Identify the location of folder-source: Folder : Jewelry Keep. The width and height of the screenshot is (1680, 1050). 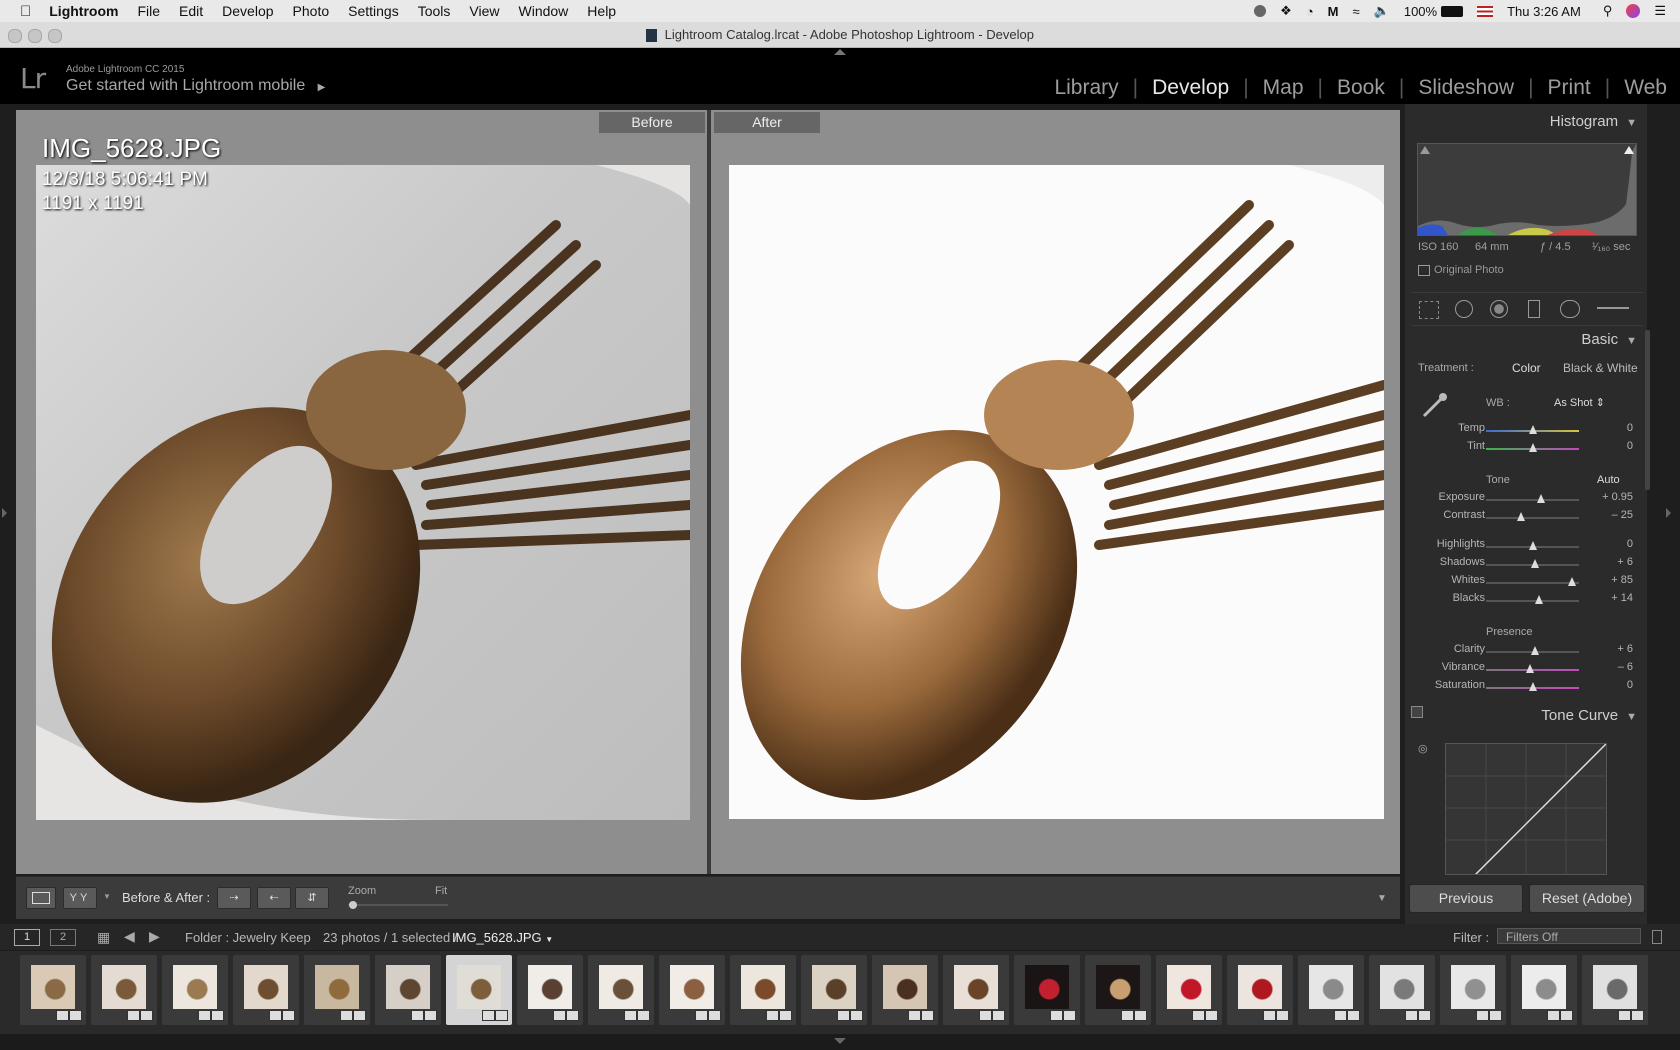
(248, 937).